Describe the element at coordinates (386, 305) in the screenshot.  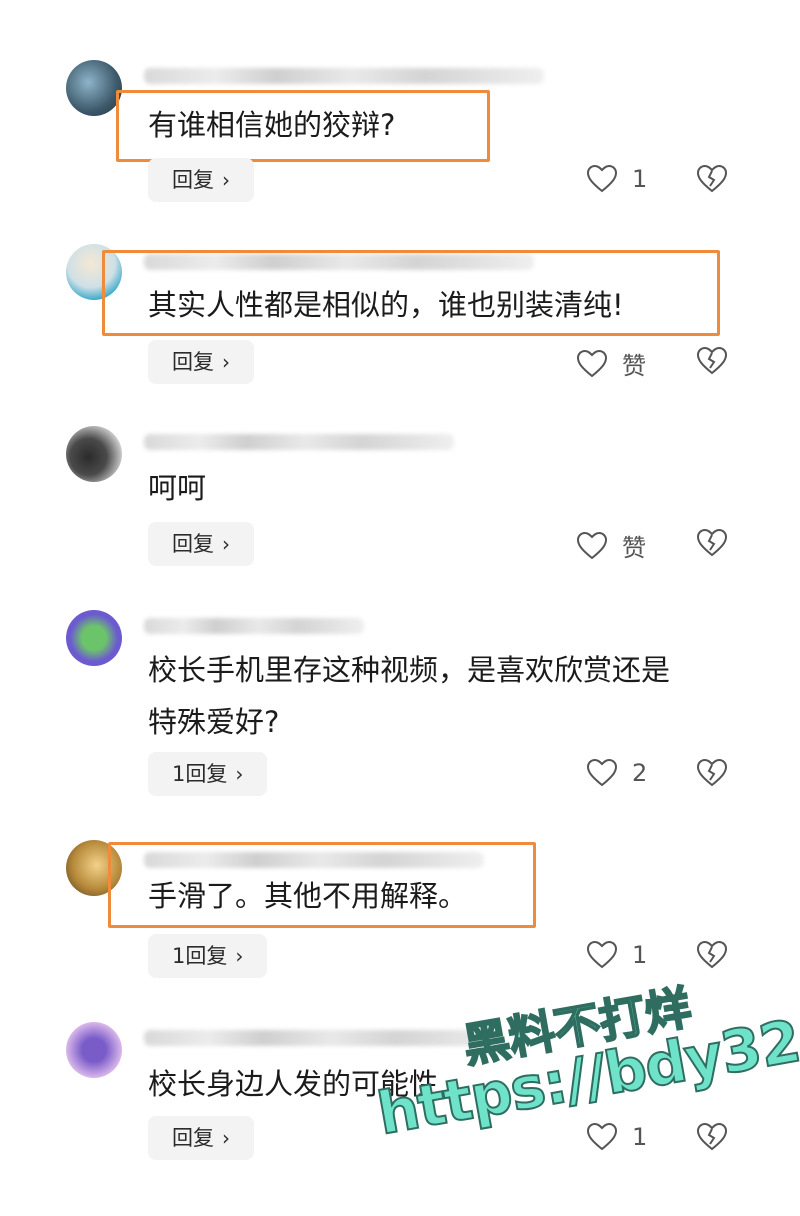
I see `comment-text: 其实人性都是相似的，谁也别装清纯!` at that location.